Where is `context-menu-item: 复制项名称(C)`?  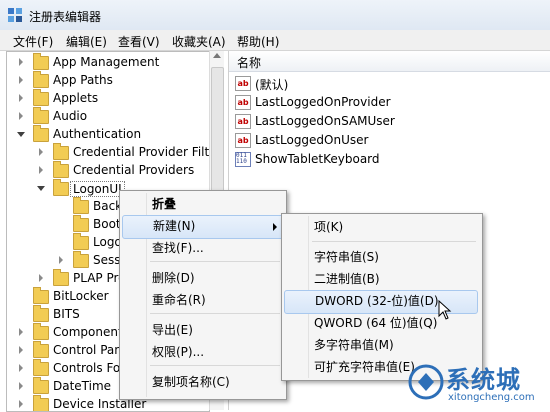 context-menu-item: 复制项名称(C) is located at coordinates (203, 382).